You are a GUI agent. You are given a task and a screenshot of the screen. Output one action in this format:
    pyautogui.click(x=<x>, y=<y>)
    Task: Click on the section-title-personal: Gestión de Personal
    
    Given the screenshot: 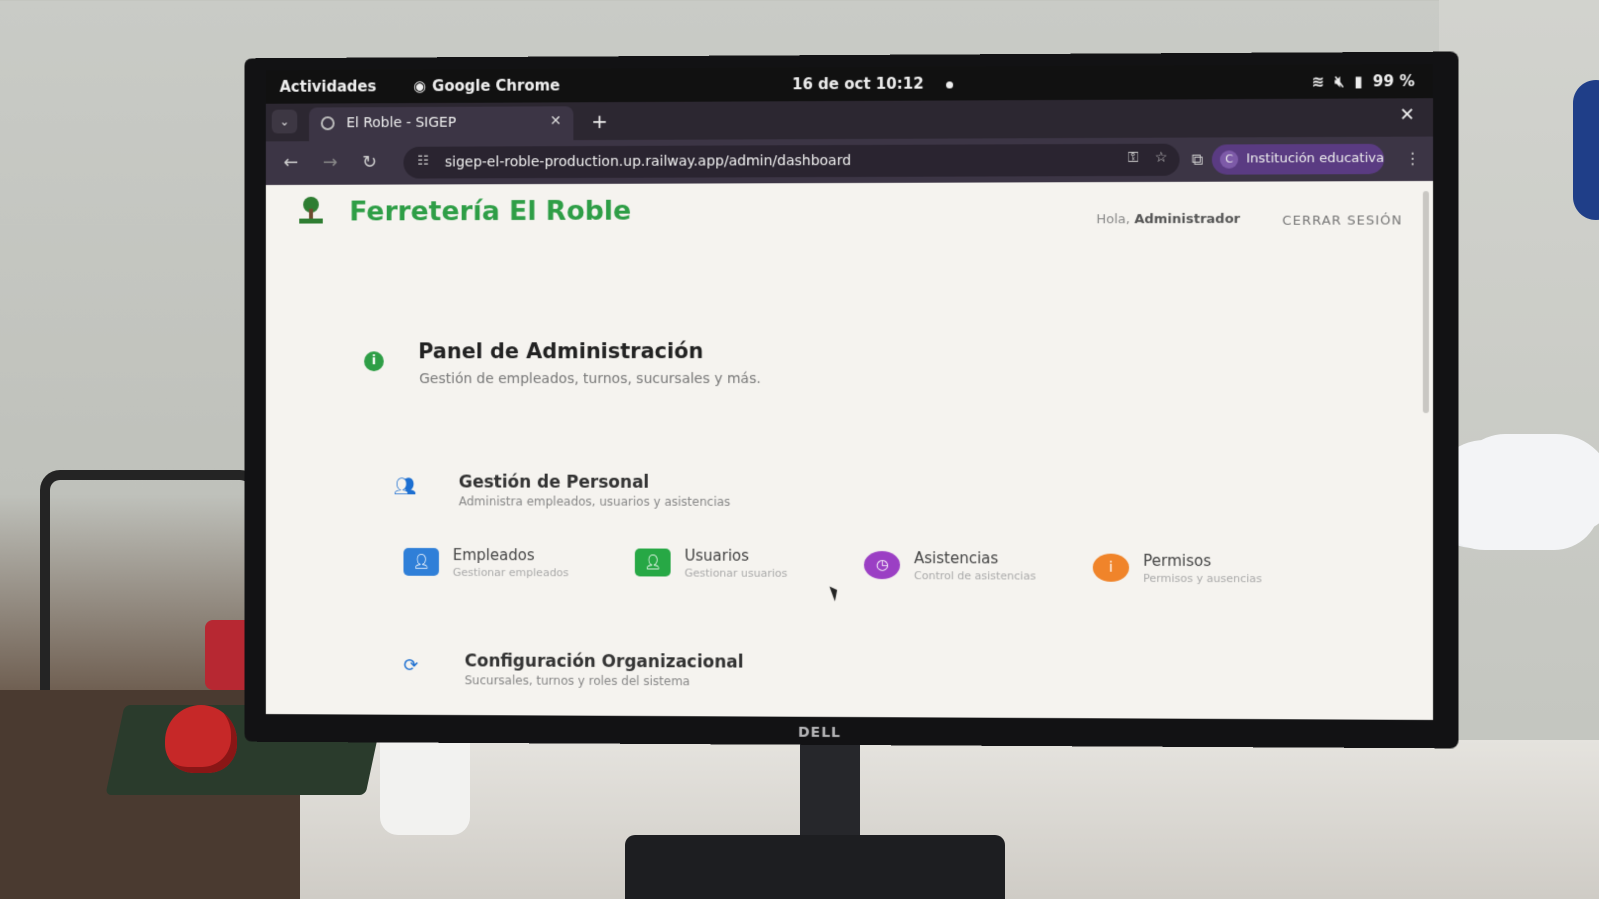 What is the action you would take?
    pyautogui.click(x=554, y=482)
    